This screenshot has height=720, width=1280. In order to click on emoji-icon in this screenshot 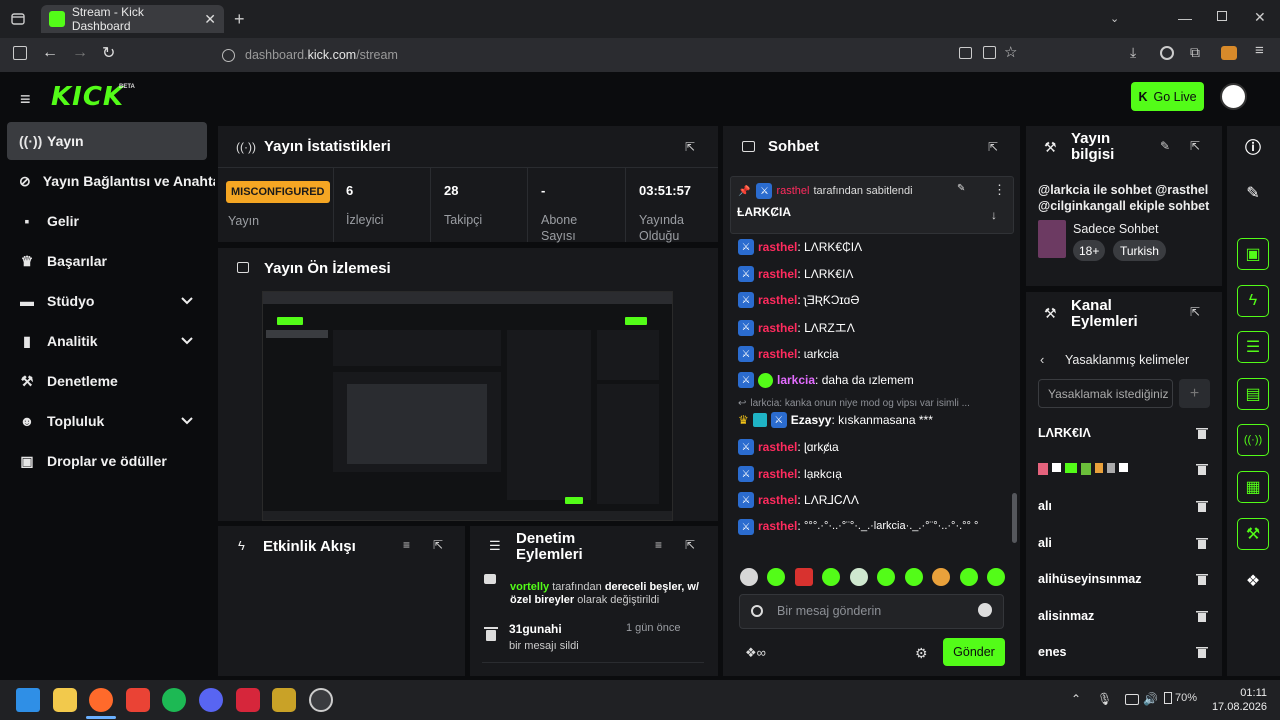, I will do `click(985, 610)`.